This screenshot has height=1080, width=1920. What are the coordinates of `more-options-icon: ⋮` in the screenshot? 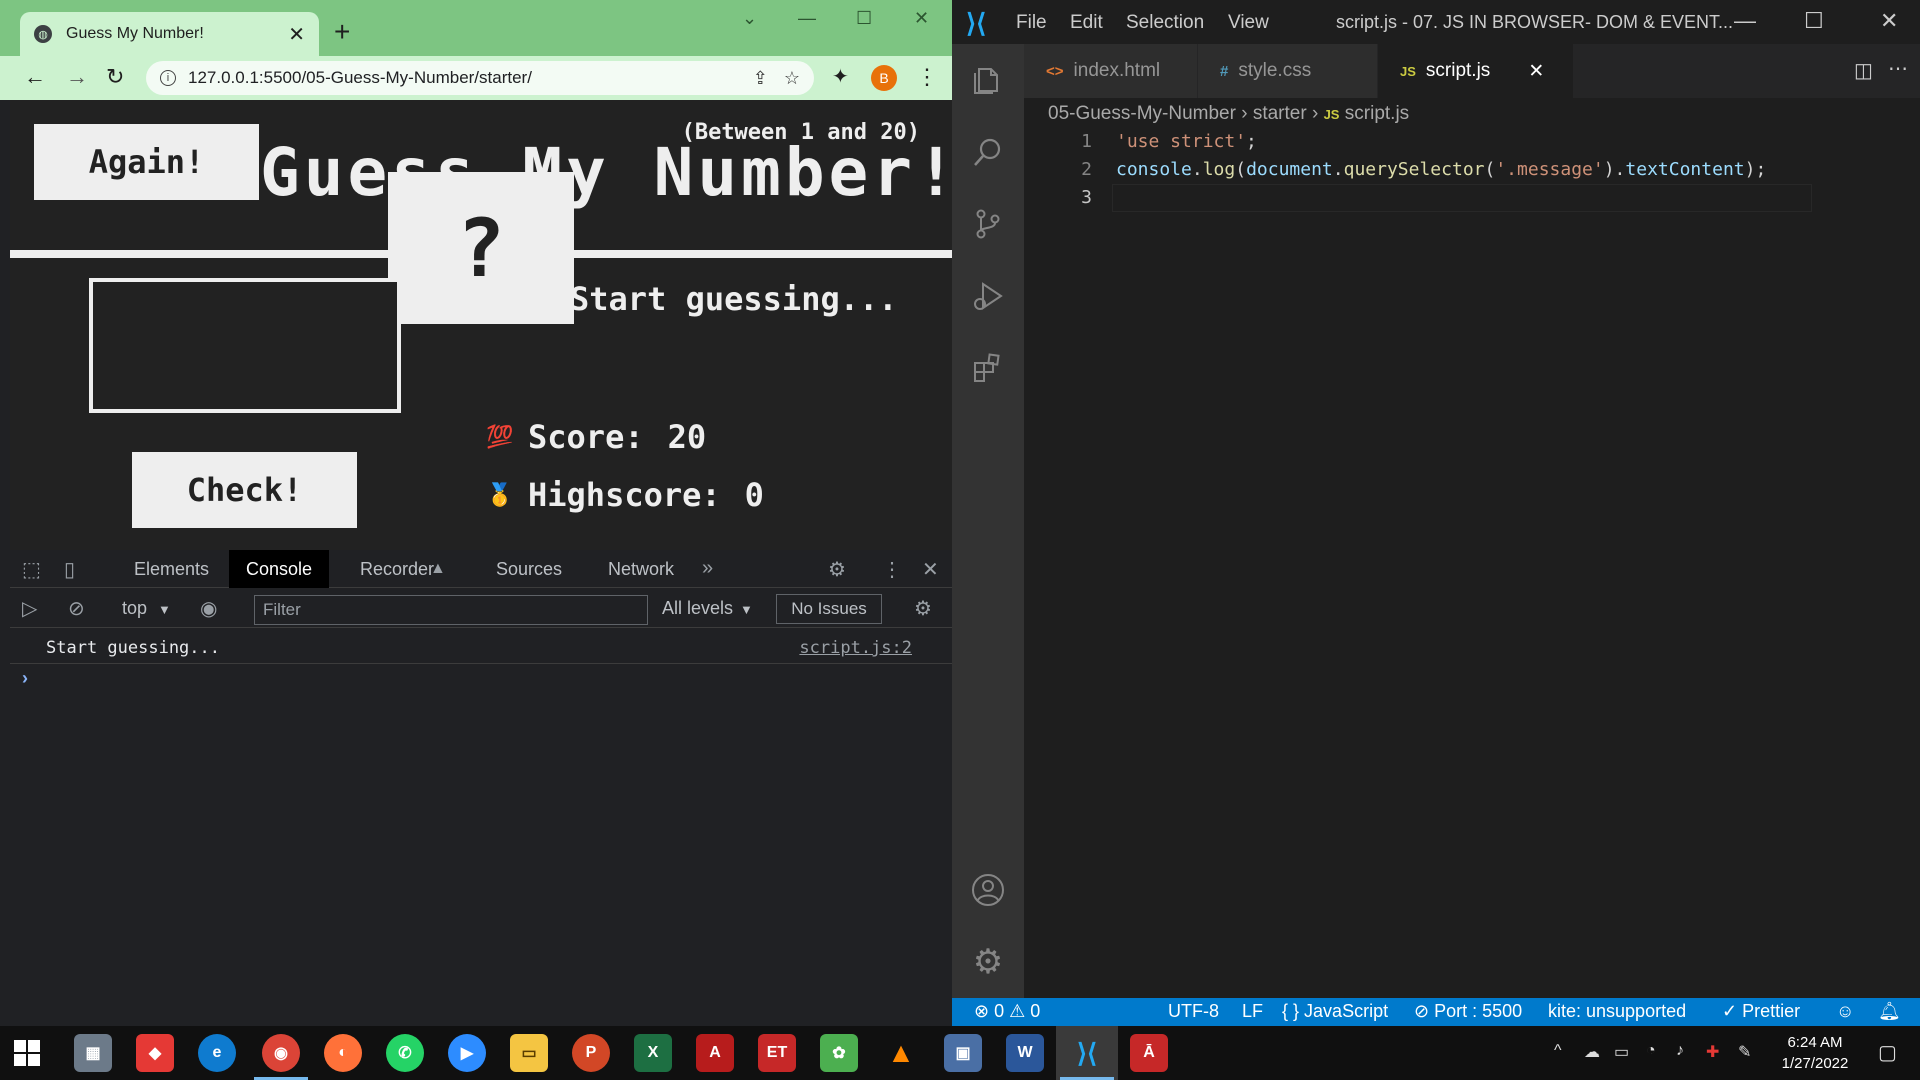 It's located at (892, 569).